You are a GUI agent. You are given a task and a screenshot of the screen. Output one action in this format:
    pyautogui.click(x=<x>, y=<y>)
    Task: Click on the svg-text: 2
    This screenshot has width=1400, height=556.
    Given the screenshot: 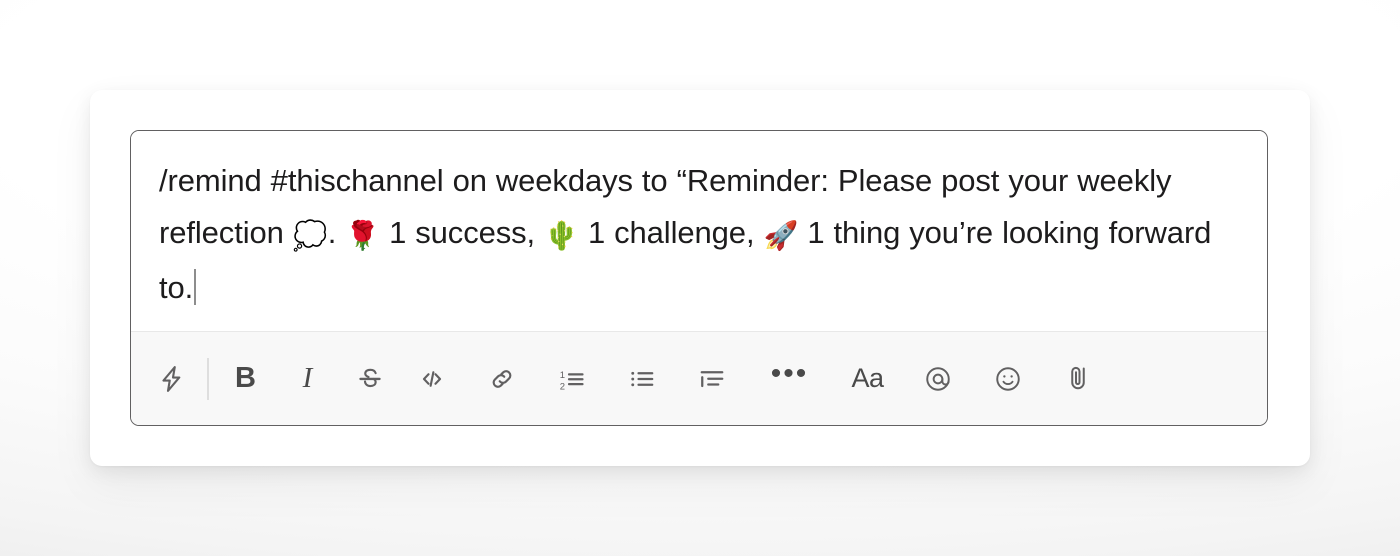 What is the action you would take?
    pyautogui.click(x=561, y=386)
    